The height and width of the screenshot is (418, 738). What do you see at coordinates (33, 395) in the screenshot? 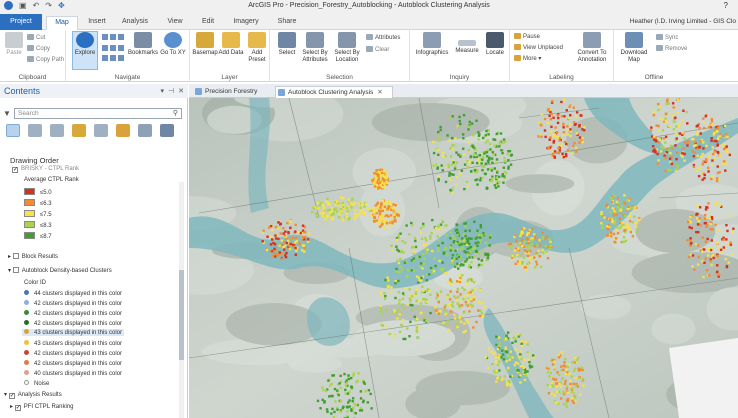
I see `group-analysis-results: ▾ Analysis Results` at bounding box center [33, 395].